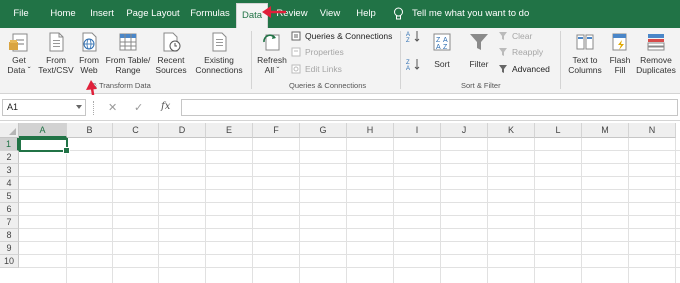 The image size is (680, 283). What do you see at coordinates (558, 130) in the screenshot?
I see `column-header-l: L` at bounding box center [558, 130].